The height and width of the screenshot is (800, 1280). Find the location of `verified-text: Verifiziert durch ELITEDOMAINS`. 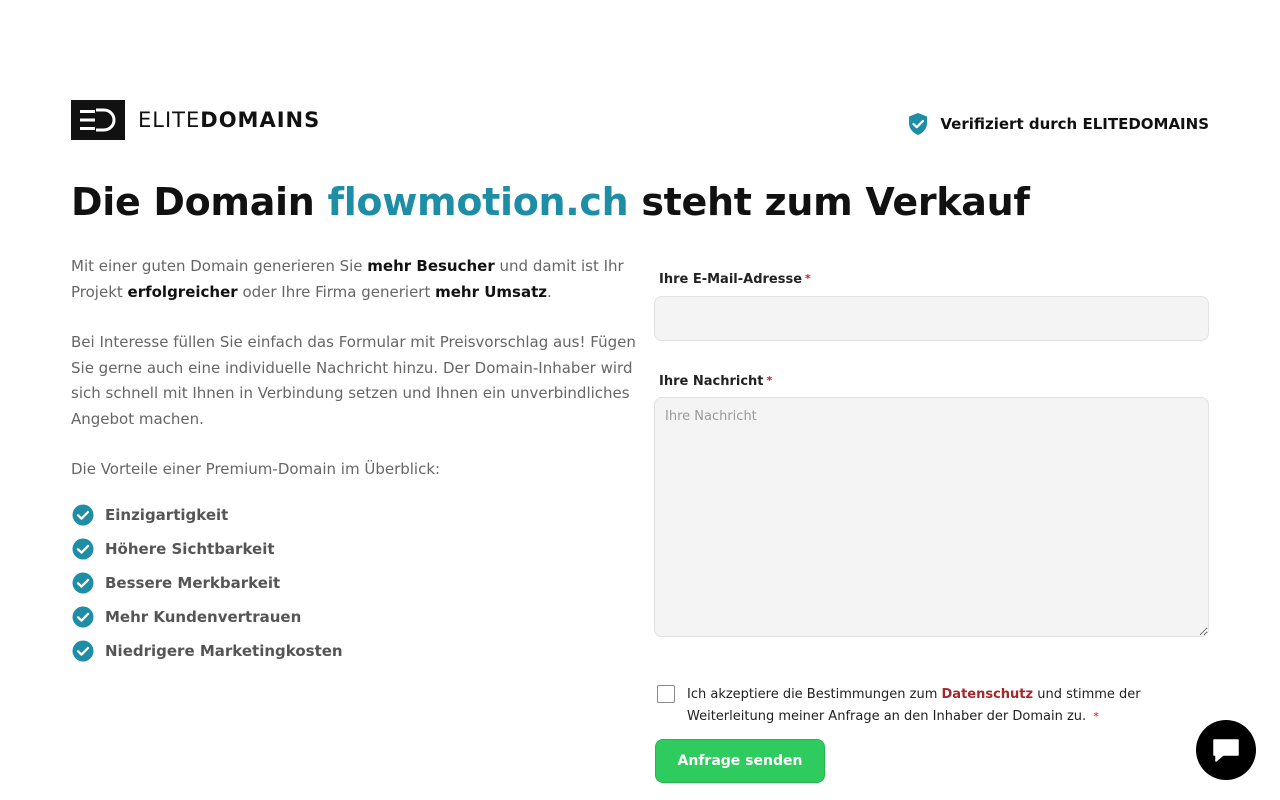

verified-text: Verifiziert durch ELITEDOMAINS is located at coordinates (1074, 124).